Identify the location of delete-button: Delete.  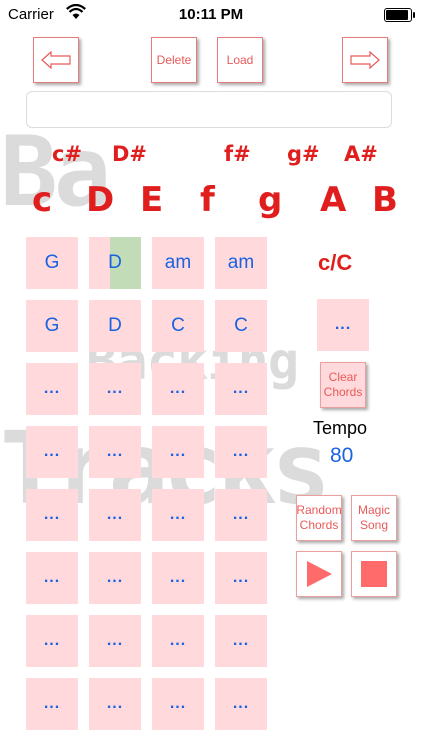
(174, 60).